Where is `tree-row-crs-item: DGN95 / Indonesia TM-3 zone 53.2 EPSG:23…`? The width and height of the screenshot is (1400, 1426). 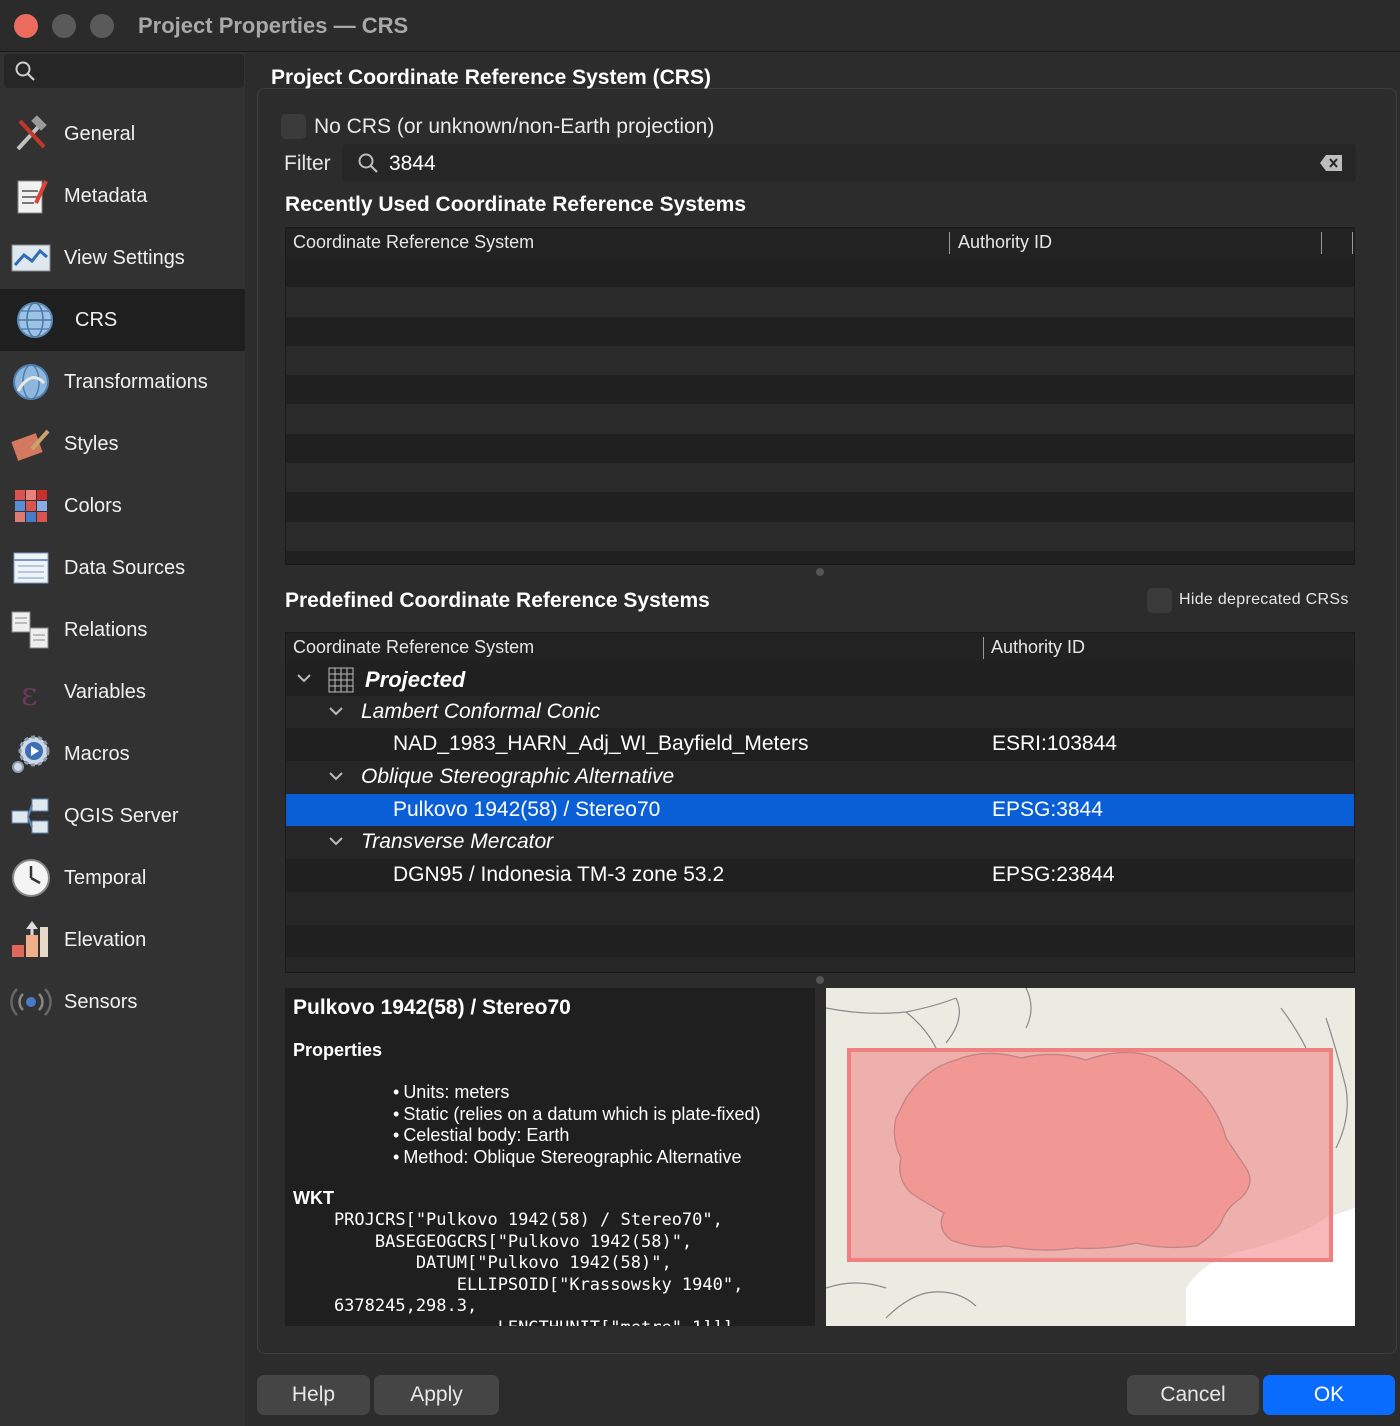
tree-row-crs-item: DGN95 / Indonesia TM-3 zone 53.2 EPSG:23… is located at coordinates (820, 875).